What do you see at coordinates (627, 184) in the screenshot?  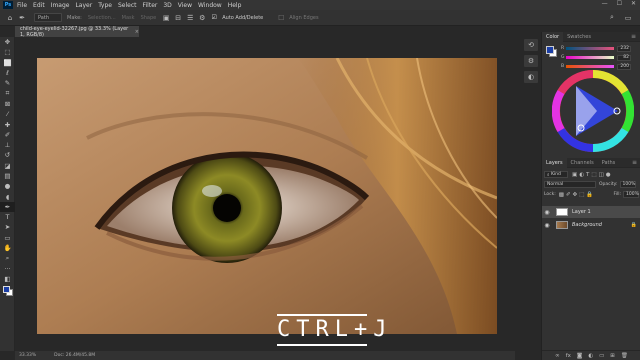 I see `opacity-input: 100%` at bounding box center [627, 184].